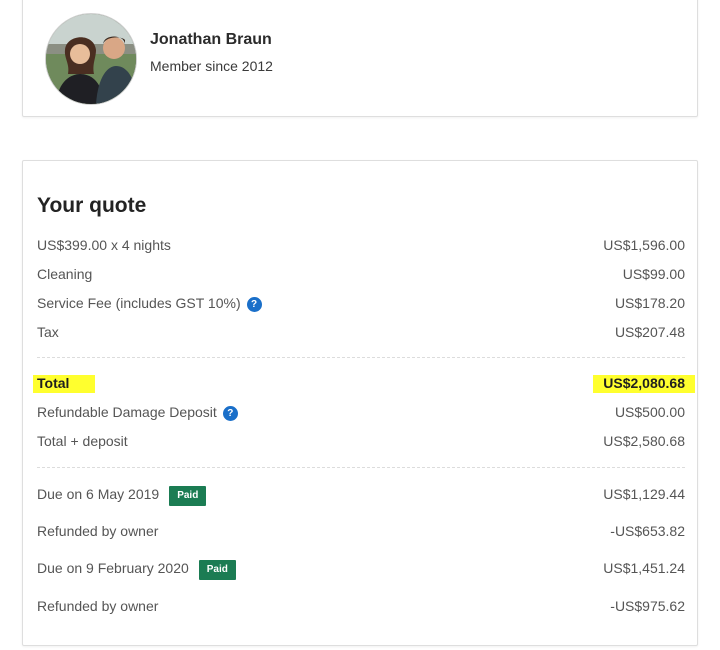 This screenshot has width=720, height=650. Describe the element at coordinates (92, 205) in the screenshot. I see `quote-title: Your quote` at that location.